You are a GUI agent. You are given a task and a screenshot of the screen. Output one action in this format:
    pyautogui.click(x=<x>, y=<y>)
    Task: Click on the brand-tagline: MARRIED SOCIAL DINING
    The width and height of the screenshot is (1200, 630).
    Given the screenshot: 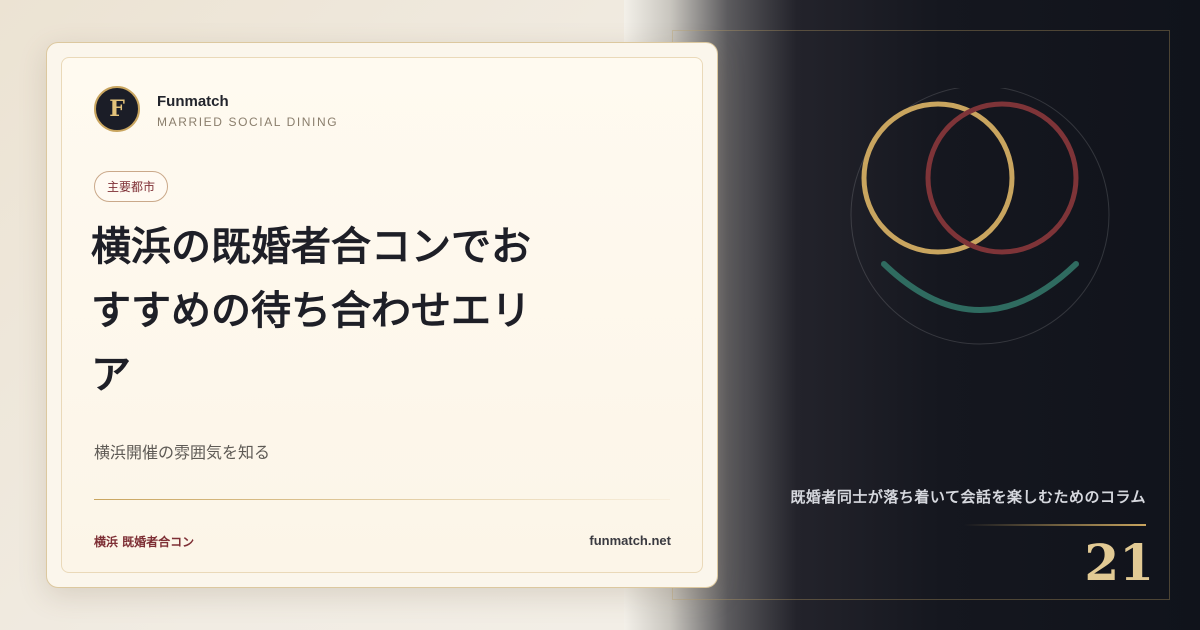 What is the action you would take?
    pyautogui.click(x=248, y=122)
    